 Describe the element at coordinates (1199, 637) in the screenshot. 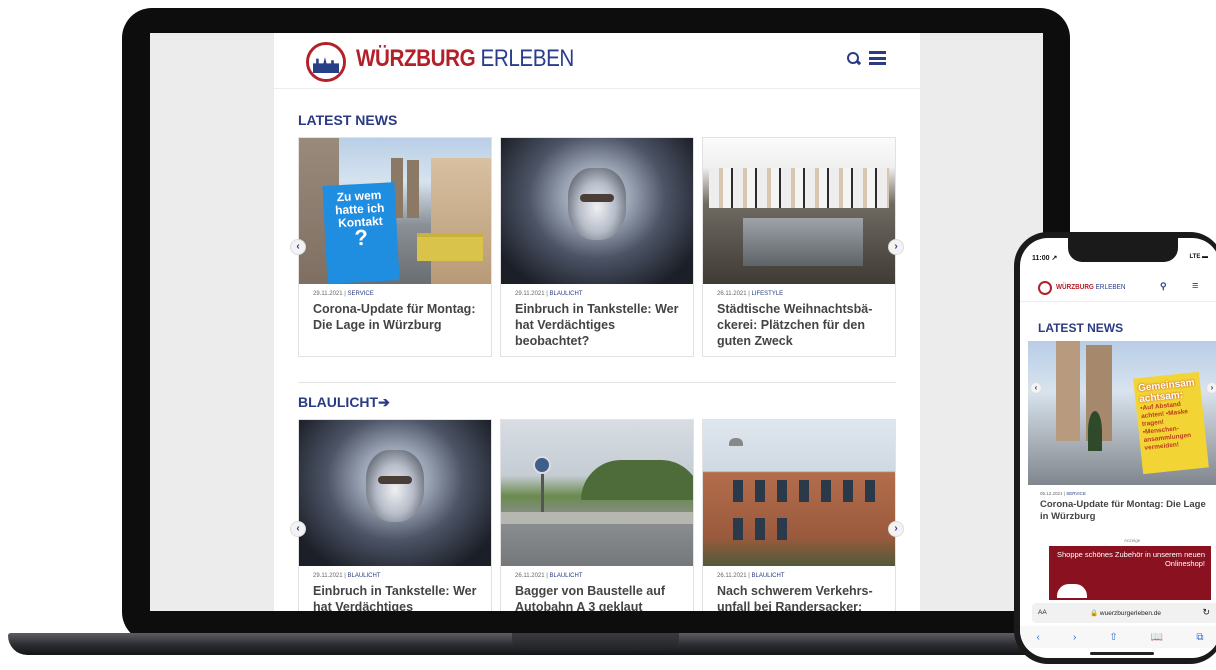

I see `tabs-icon: ⧉` at that location.